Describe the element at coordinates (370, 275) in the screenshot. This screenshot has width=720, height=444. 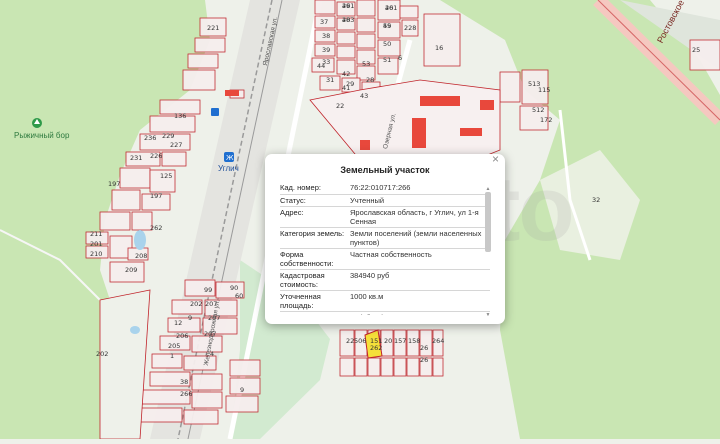
I see `row-value: 384940 руб` at that location.